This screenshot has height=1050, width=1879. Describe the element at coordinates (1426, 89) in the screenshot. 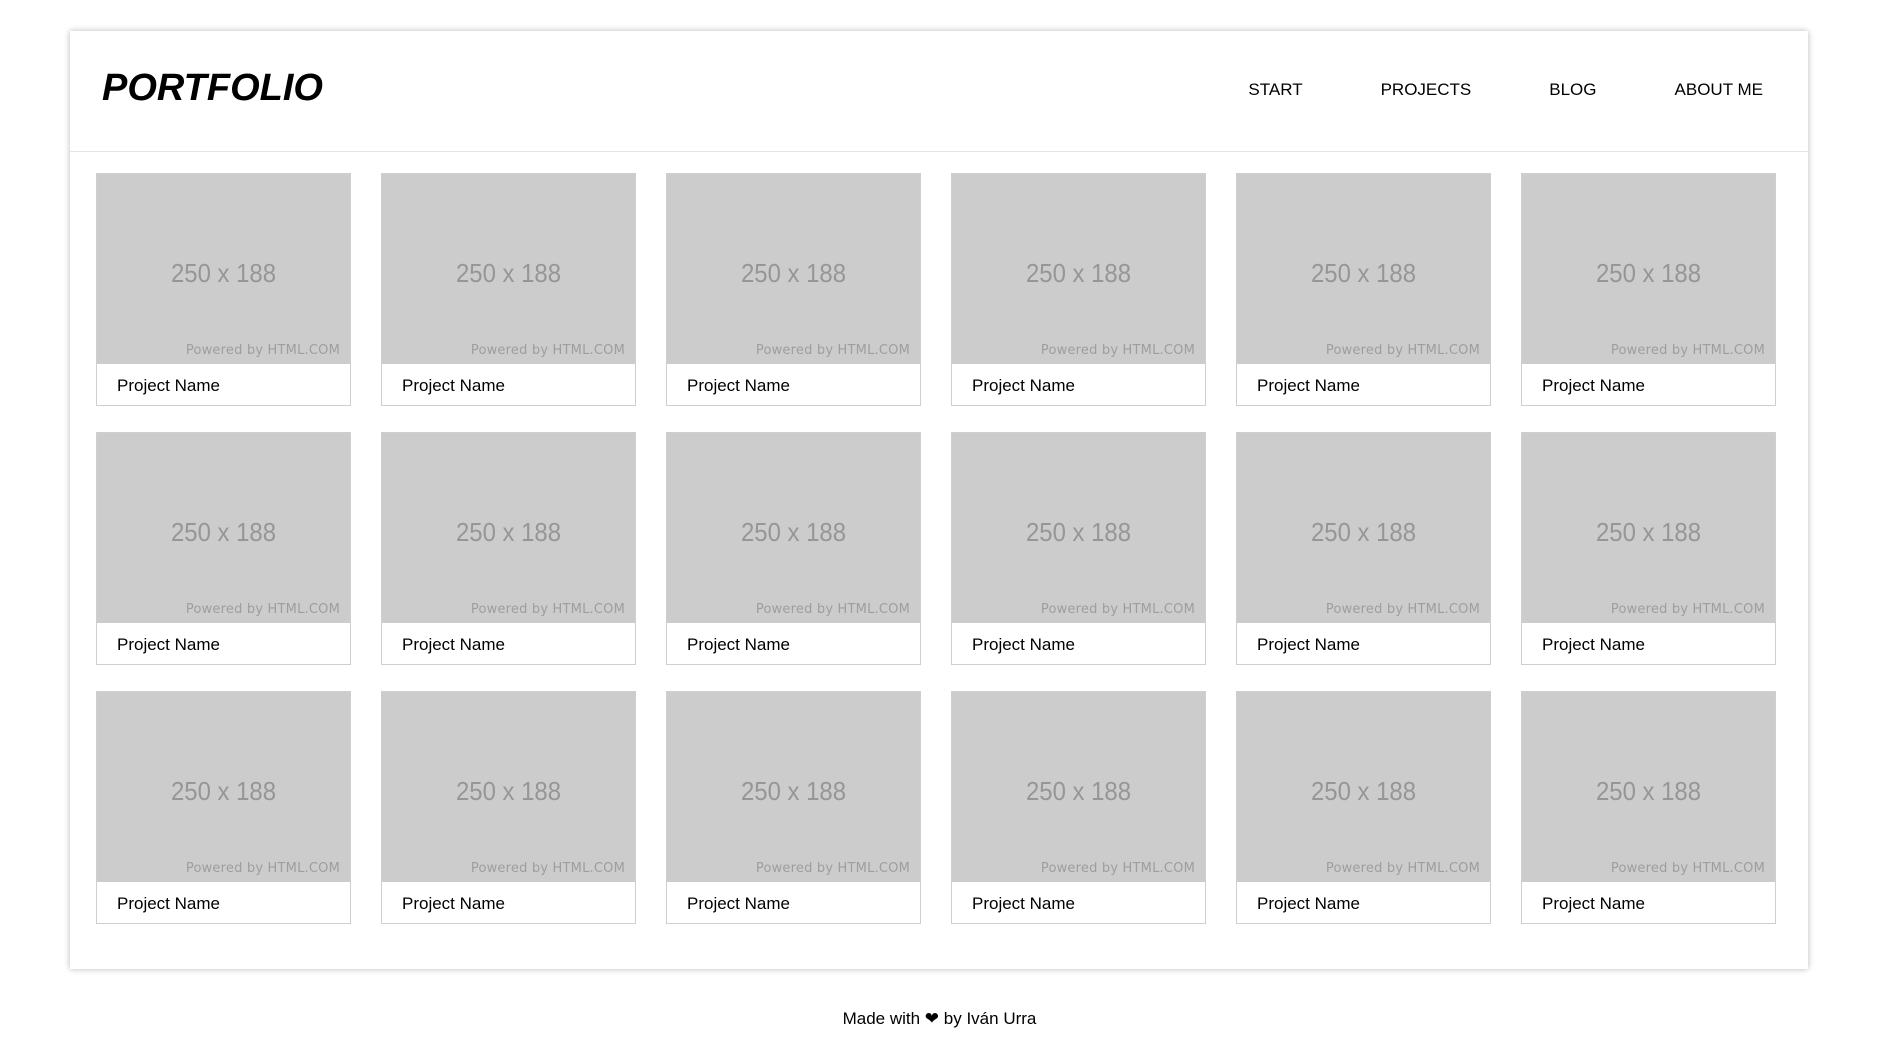

I see `nav-projects: PROJECTS` at that location.